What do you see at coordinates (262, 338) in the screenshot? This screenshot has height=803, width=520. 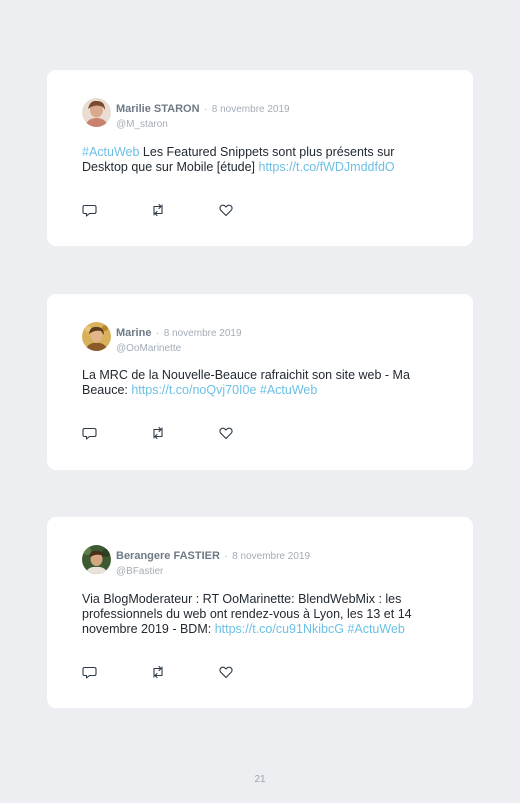 I see `tweet-header: Marine · 8 novembre 2019 @OoMarinette` at bounding box center [262, 338].